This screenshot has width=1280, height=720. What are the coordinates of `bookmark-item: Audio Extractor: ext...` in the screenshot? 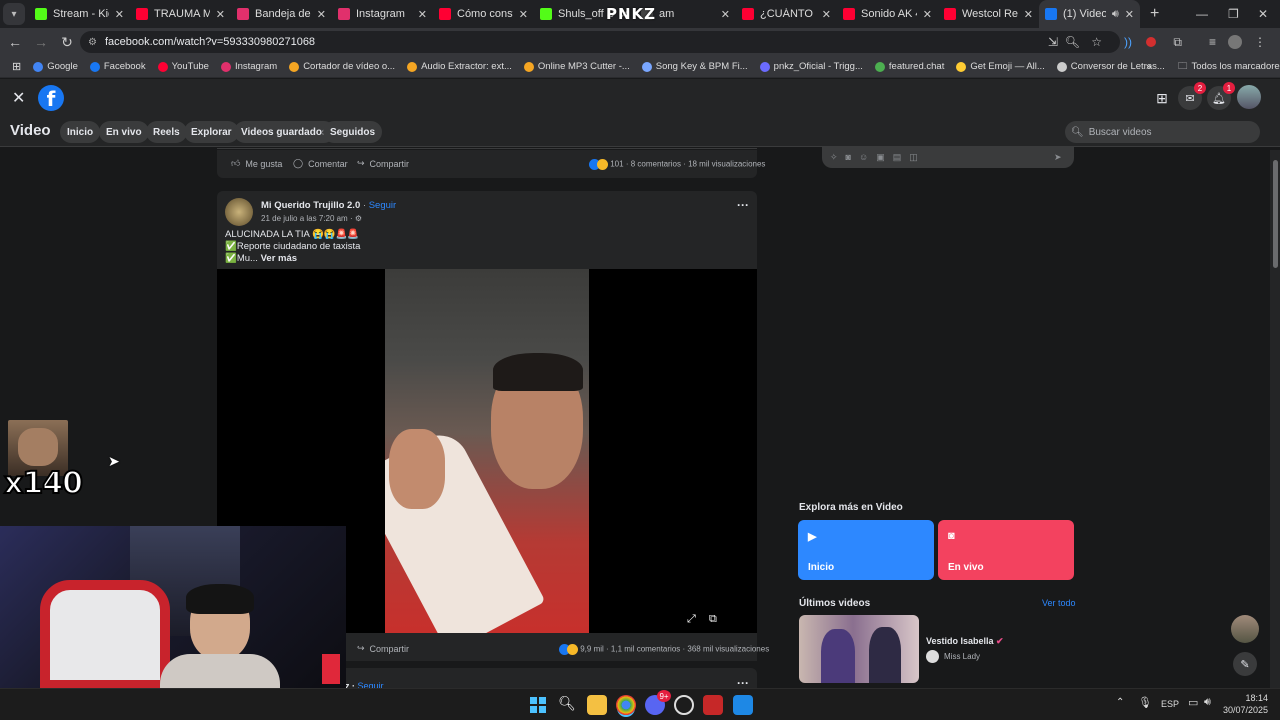 It's located at (459, 66).